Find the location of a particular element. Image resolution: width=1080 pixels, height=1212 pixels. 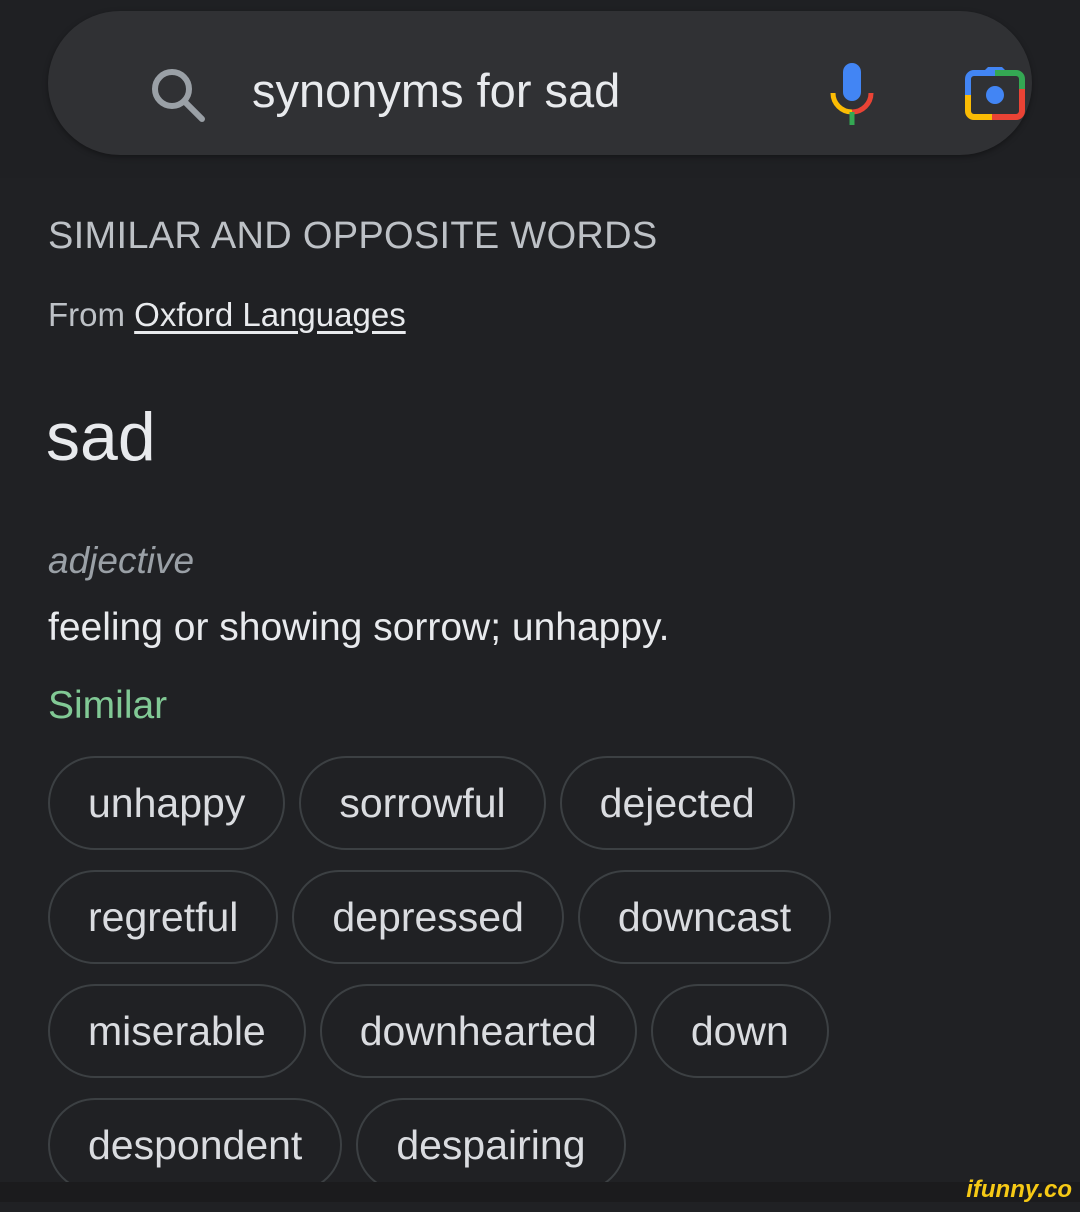

synonym-chip: depressed is located at coordinates (428, 917).